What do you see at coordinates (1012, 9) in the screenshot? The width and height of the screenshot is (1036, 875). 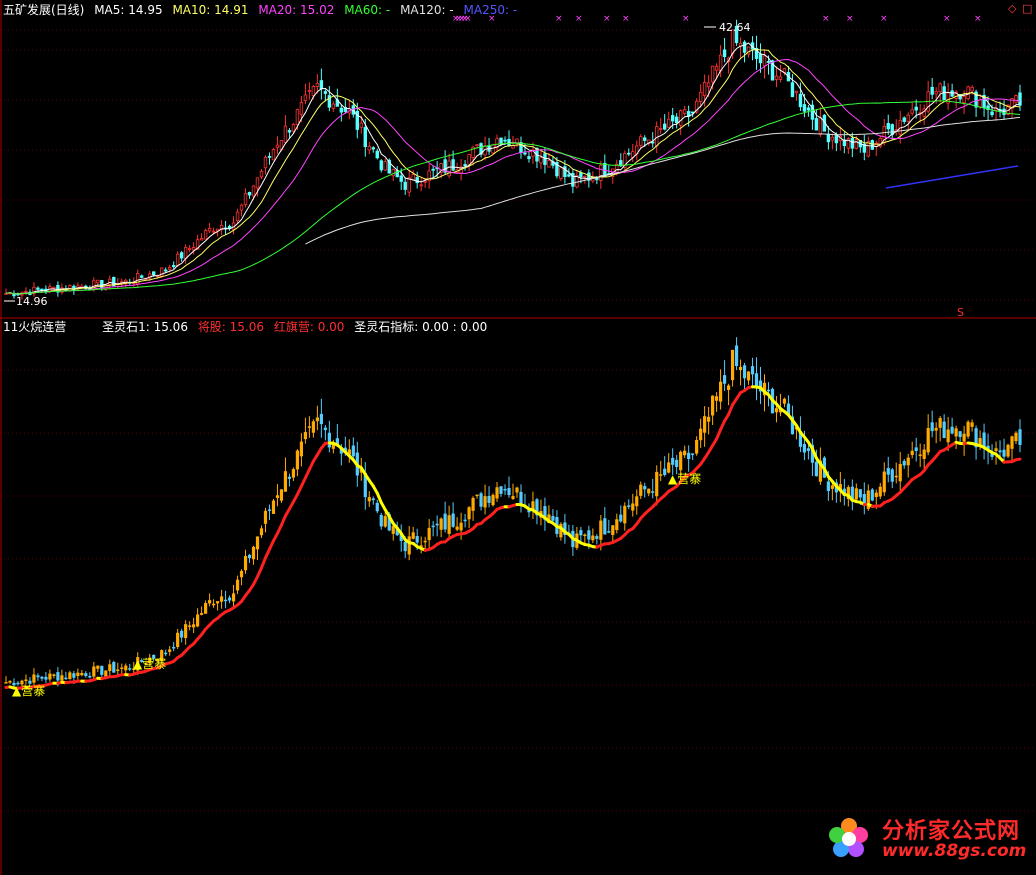 I see `diamond-icon: ◇` at bounding box center [1012, 9].